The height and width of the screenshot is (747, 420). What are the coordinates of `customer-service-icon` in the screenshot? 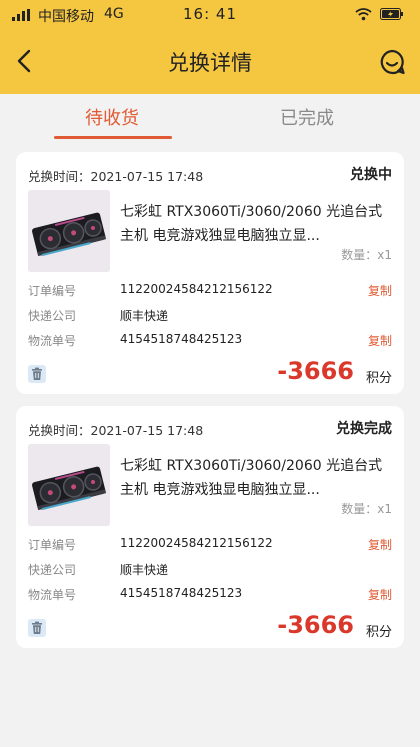 It's located at (392, 62).